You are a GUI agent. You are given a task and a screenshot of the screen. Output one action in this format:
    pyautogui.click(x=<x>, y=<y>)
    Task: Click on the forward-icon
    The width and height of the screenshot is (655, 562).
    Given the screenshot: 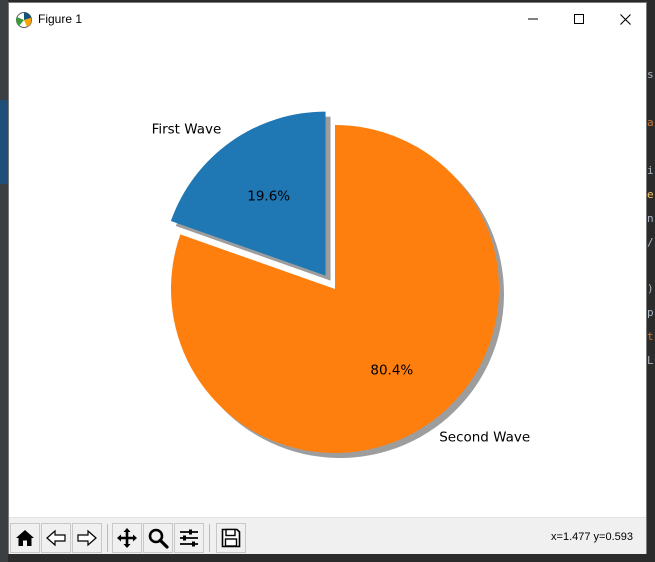 What is the action you would take?
    pyautogui.click(x=87, y=538)
    